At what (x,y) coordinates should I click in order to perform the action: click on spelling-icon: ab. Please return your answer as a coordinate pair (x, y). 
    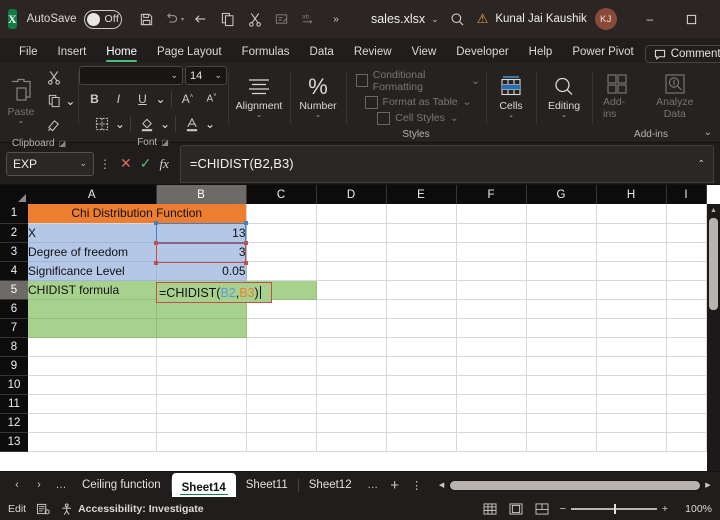
    Looking at the image, I should click on (309, 19).